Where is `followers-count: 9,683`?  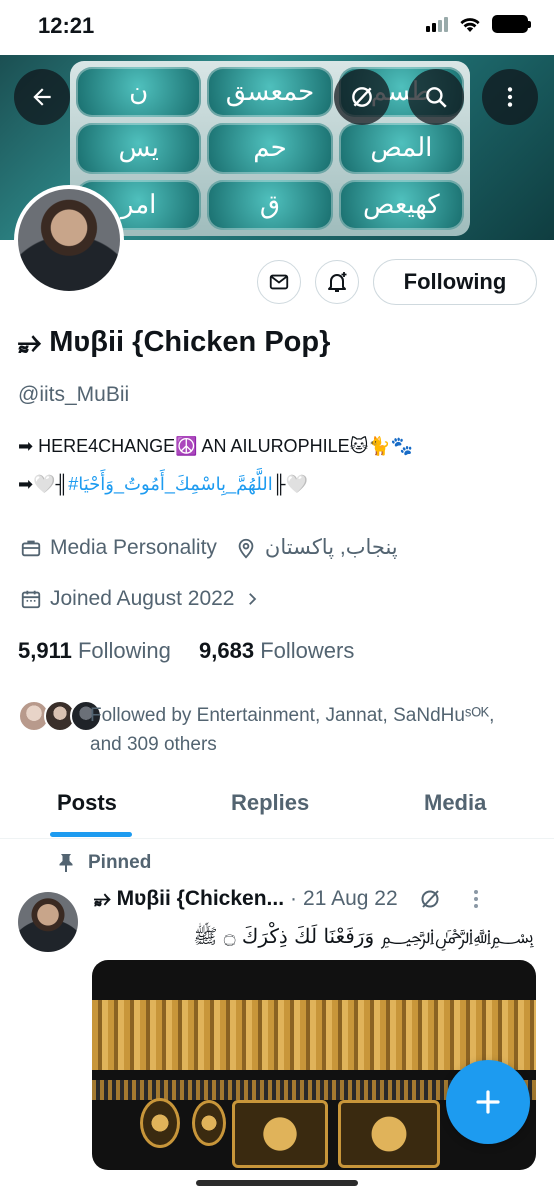
followers-count: 9,683 is located at coordinates (227, 650).